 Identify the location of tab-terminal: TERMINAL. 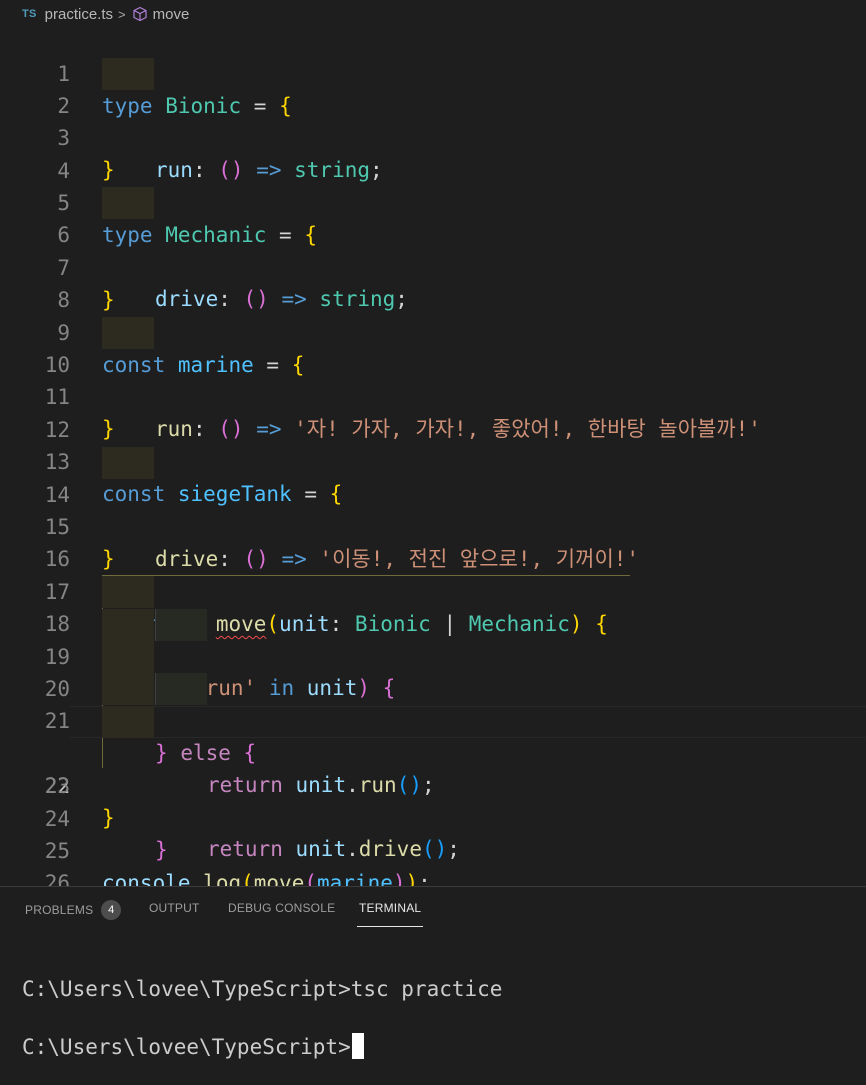
(390, 908).